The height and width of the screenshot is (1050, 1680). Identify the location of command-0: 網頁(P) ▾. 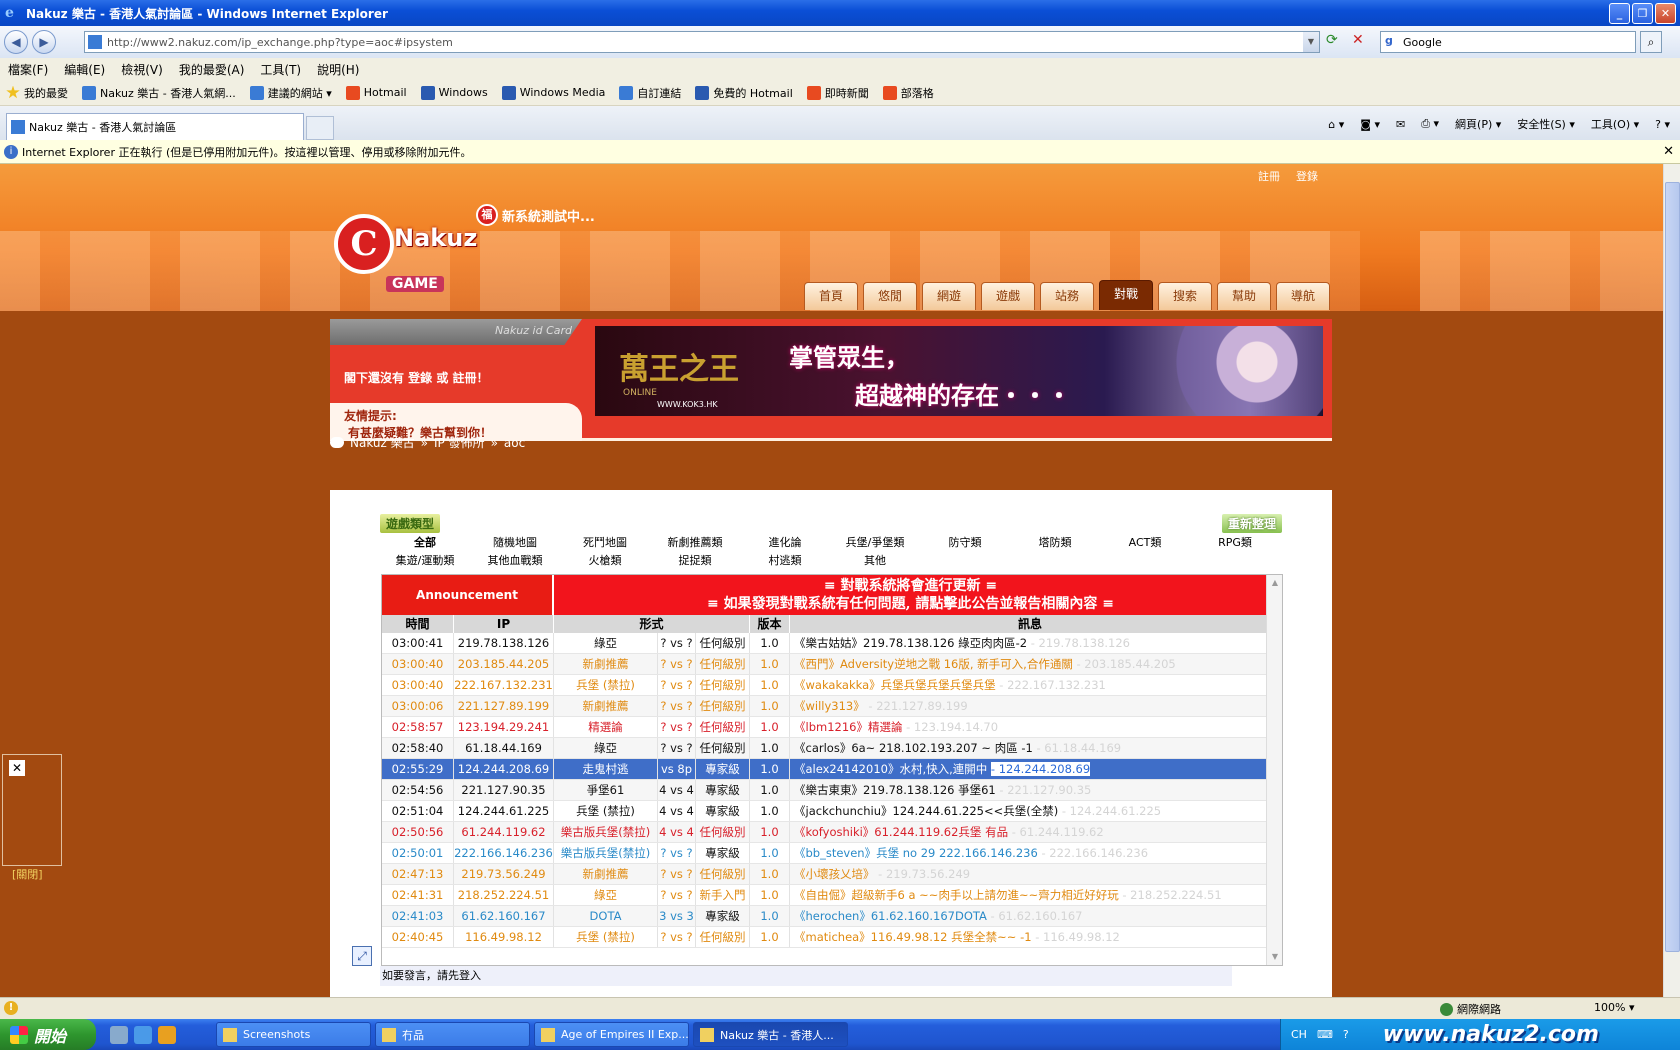
(1478, 124).